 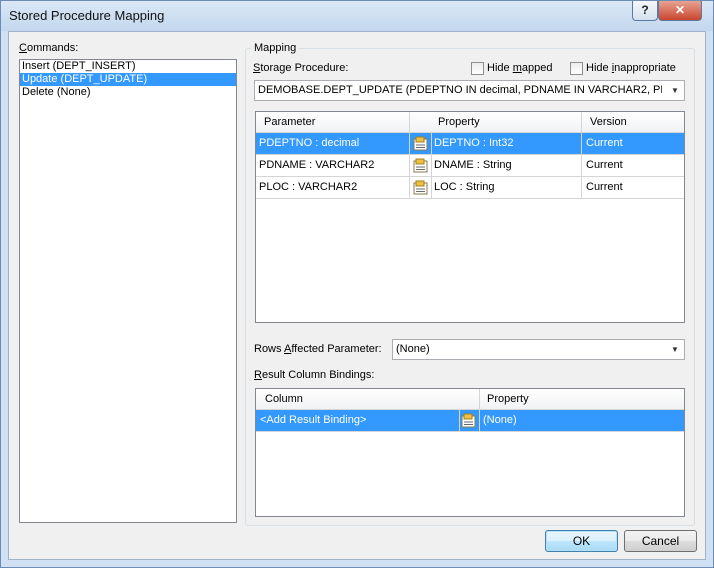 I want to click on parameter-grid-header: Parameter Property Version, so click(x=470, y=122).